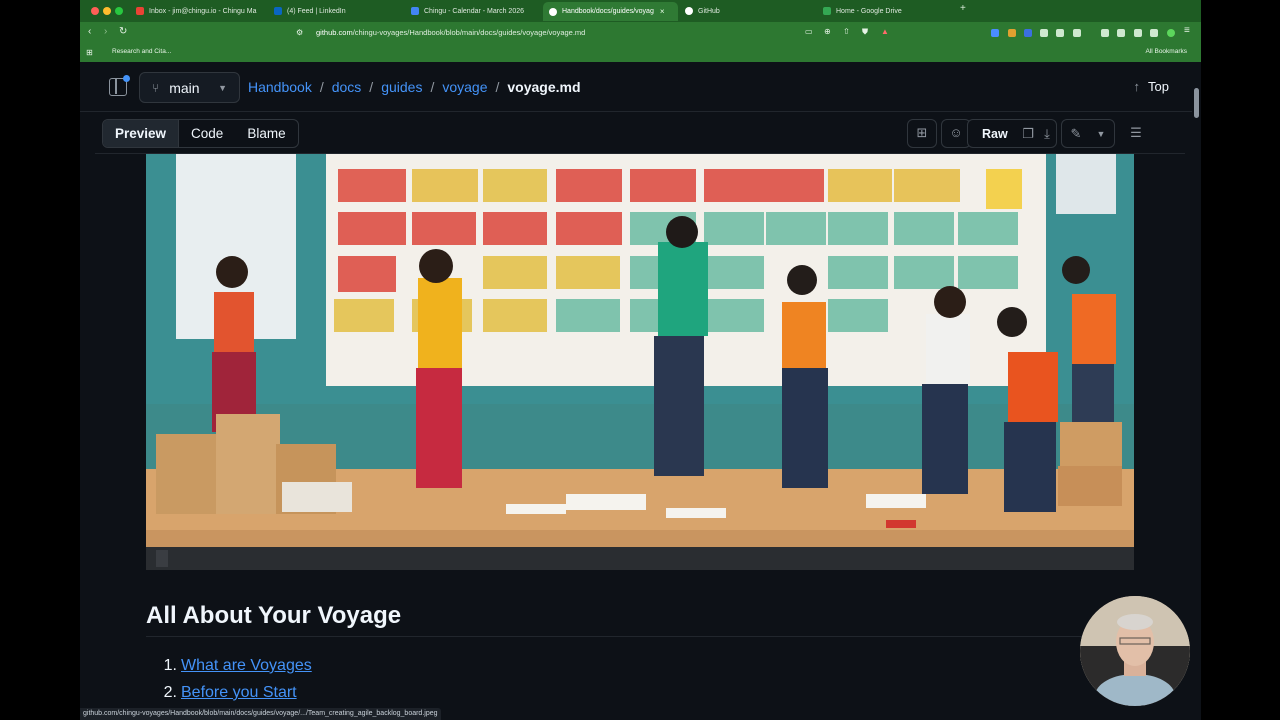 This screenshot has width=1280, height=720. Describe the element at coordinates (1012, 133) in the screenshot. I see `raw-copy-download-group: Raw ❐ ⤓` at that location.